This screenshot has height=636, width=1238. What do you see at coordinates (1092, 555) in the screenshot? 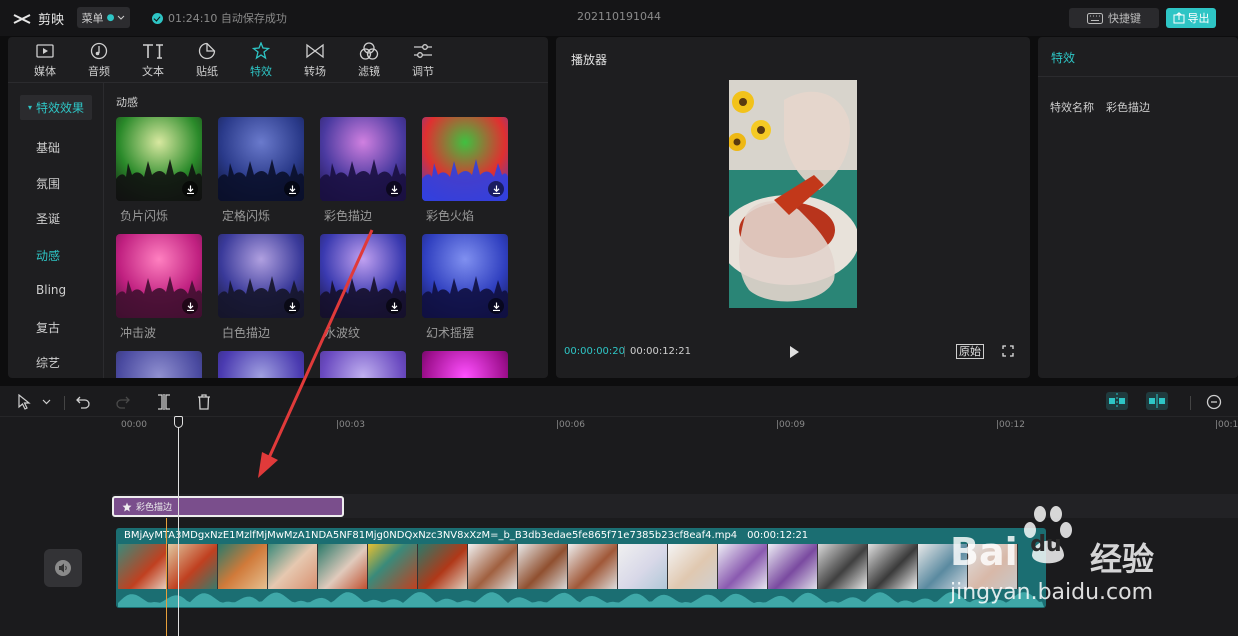
I see `baidu-watermark: Bai du 经验 jingyan.baidu.com` at bounding box center [1092, 555].